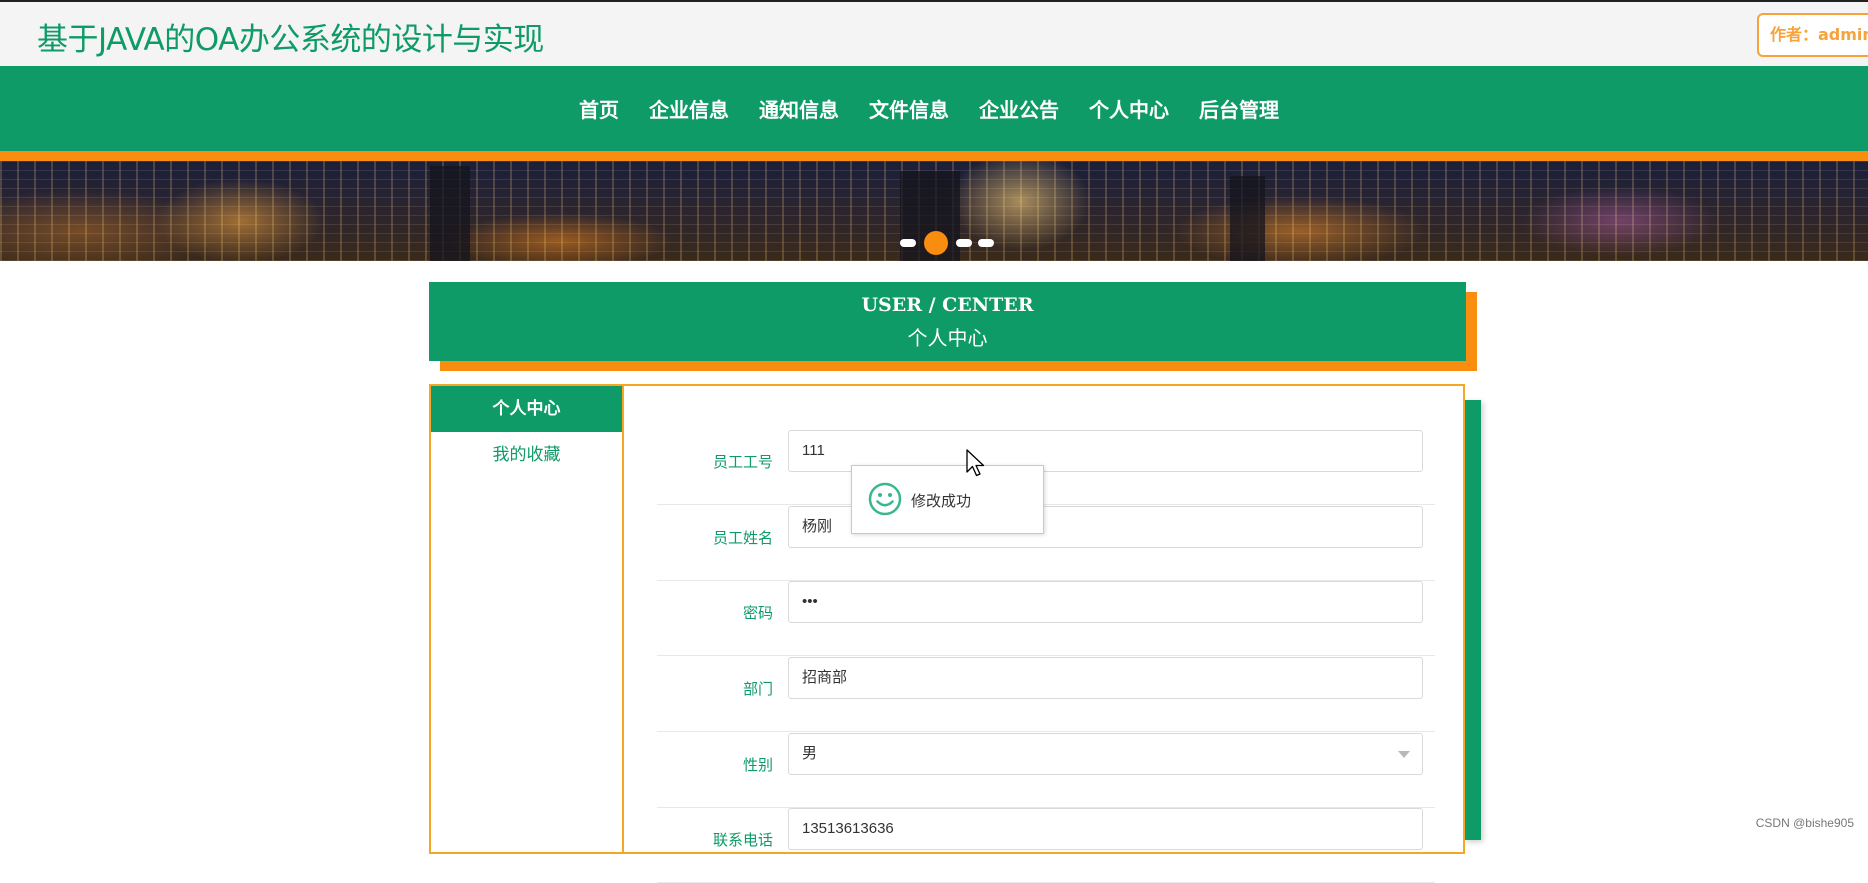 The width and height of the screenshot is (1868, 883). Describe the element at coordinates (1239, 108) in the screenshot. I see `nav-item-admin: 后台管理` at that location.